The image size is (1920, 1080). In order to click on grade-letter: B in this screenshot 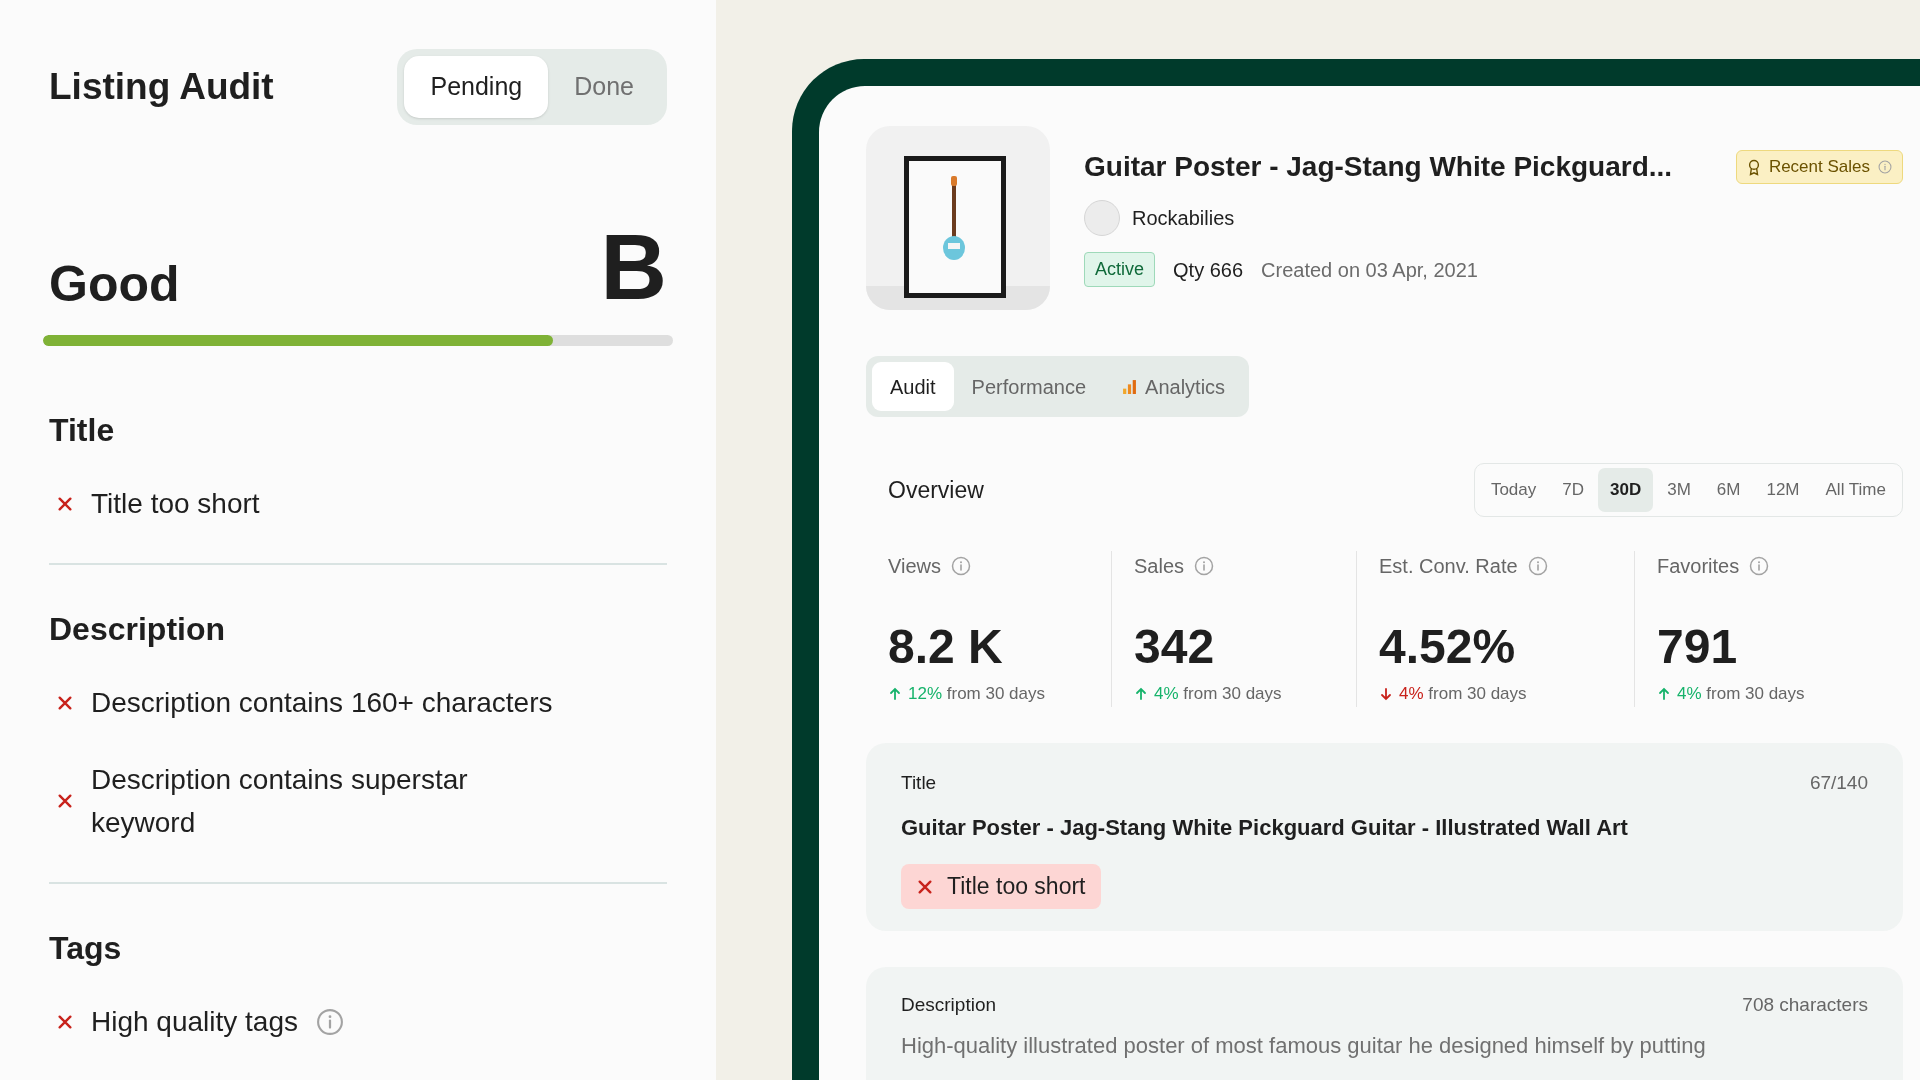, I will do `click(633, 267)`.